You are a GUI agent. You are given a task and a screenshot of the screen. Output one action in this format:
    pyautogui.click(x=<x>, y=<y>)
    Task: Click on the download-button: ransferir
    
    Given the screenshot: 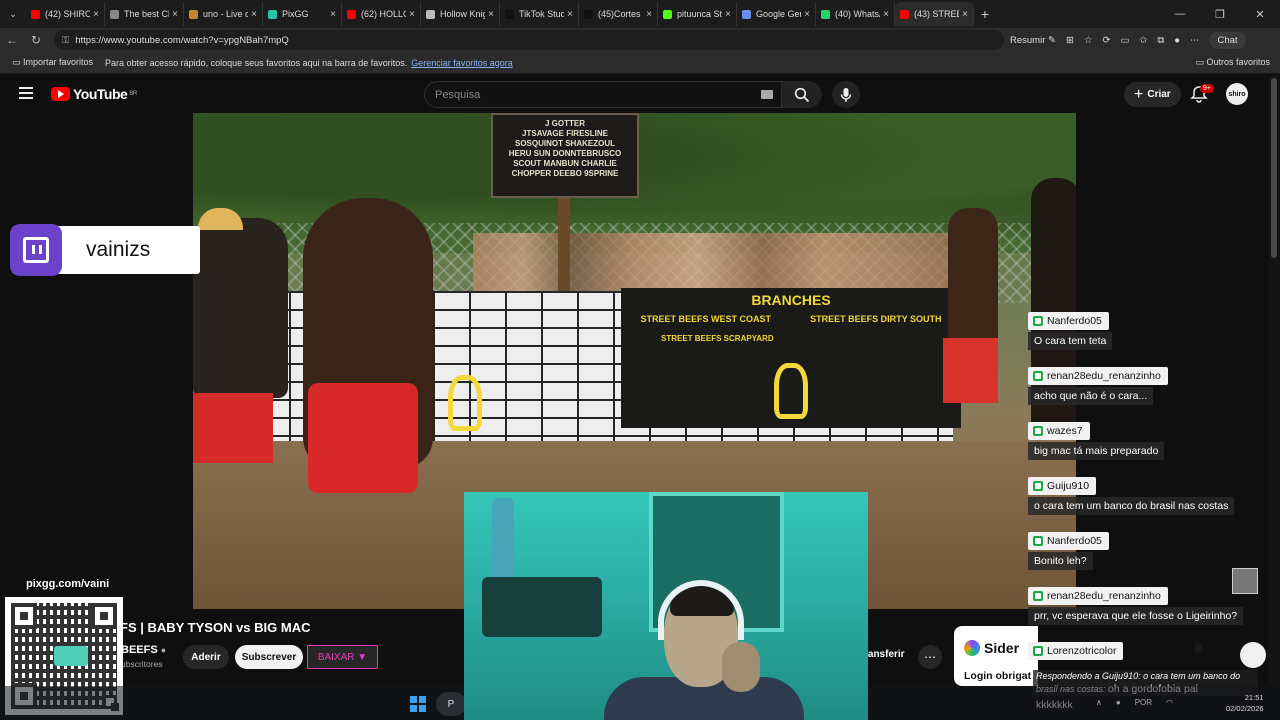 What is the action you would take?
    pyautogui.click(x=884, y=654)
    